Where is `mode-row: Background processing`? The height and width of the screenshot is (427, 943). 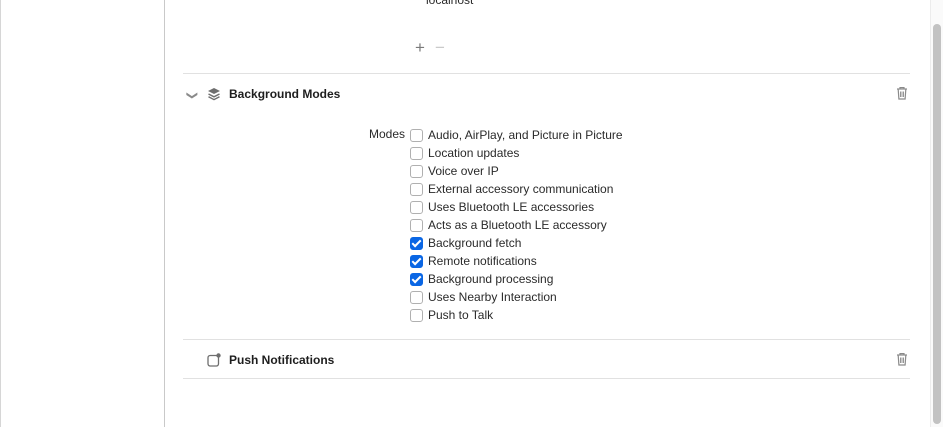 mode-row: Background processing is located at coordinates (516, 279).